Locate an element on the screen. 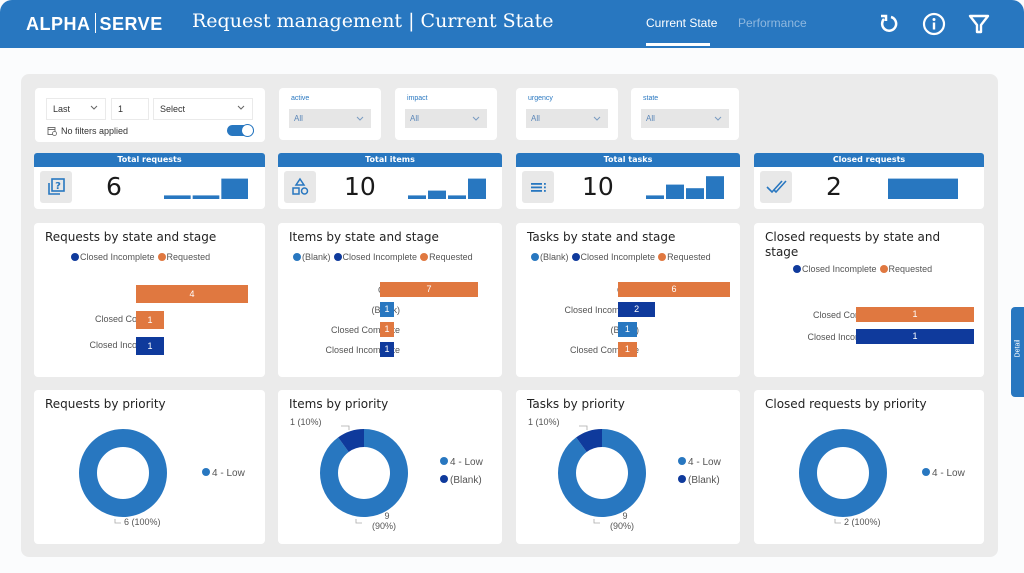 The image size is (1024, 573). bar: 4 is located at coordinates (192, 294).